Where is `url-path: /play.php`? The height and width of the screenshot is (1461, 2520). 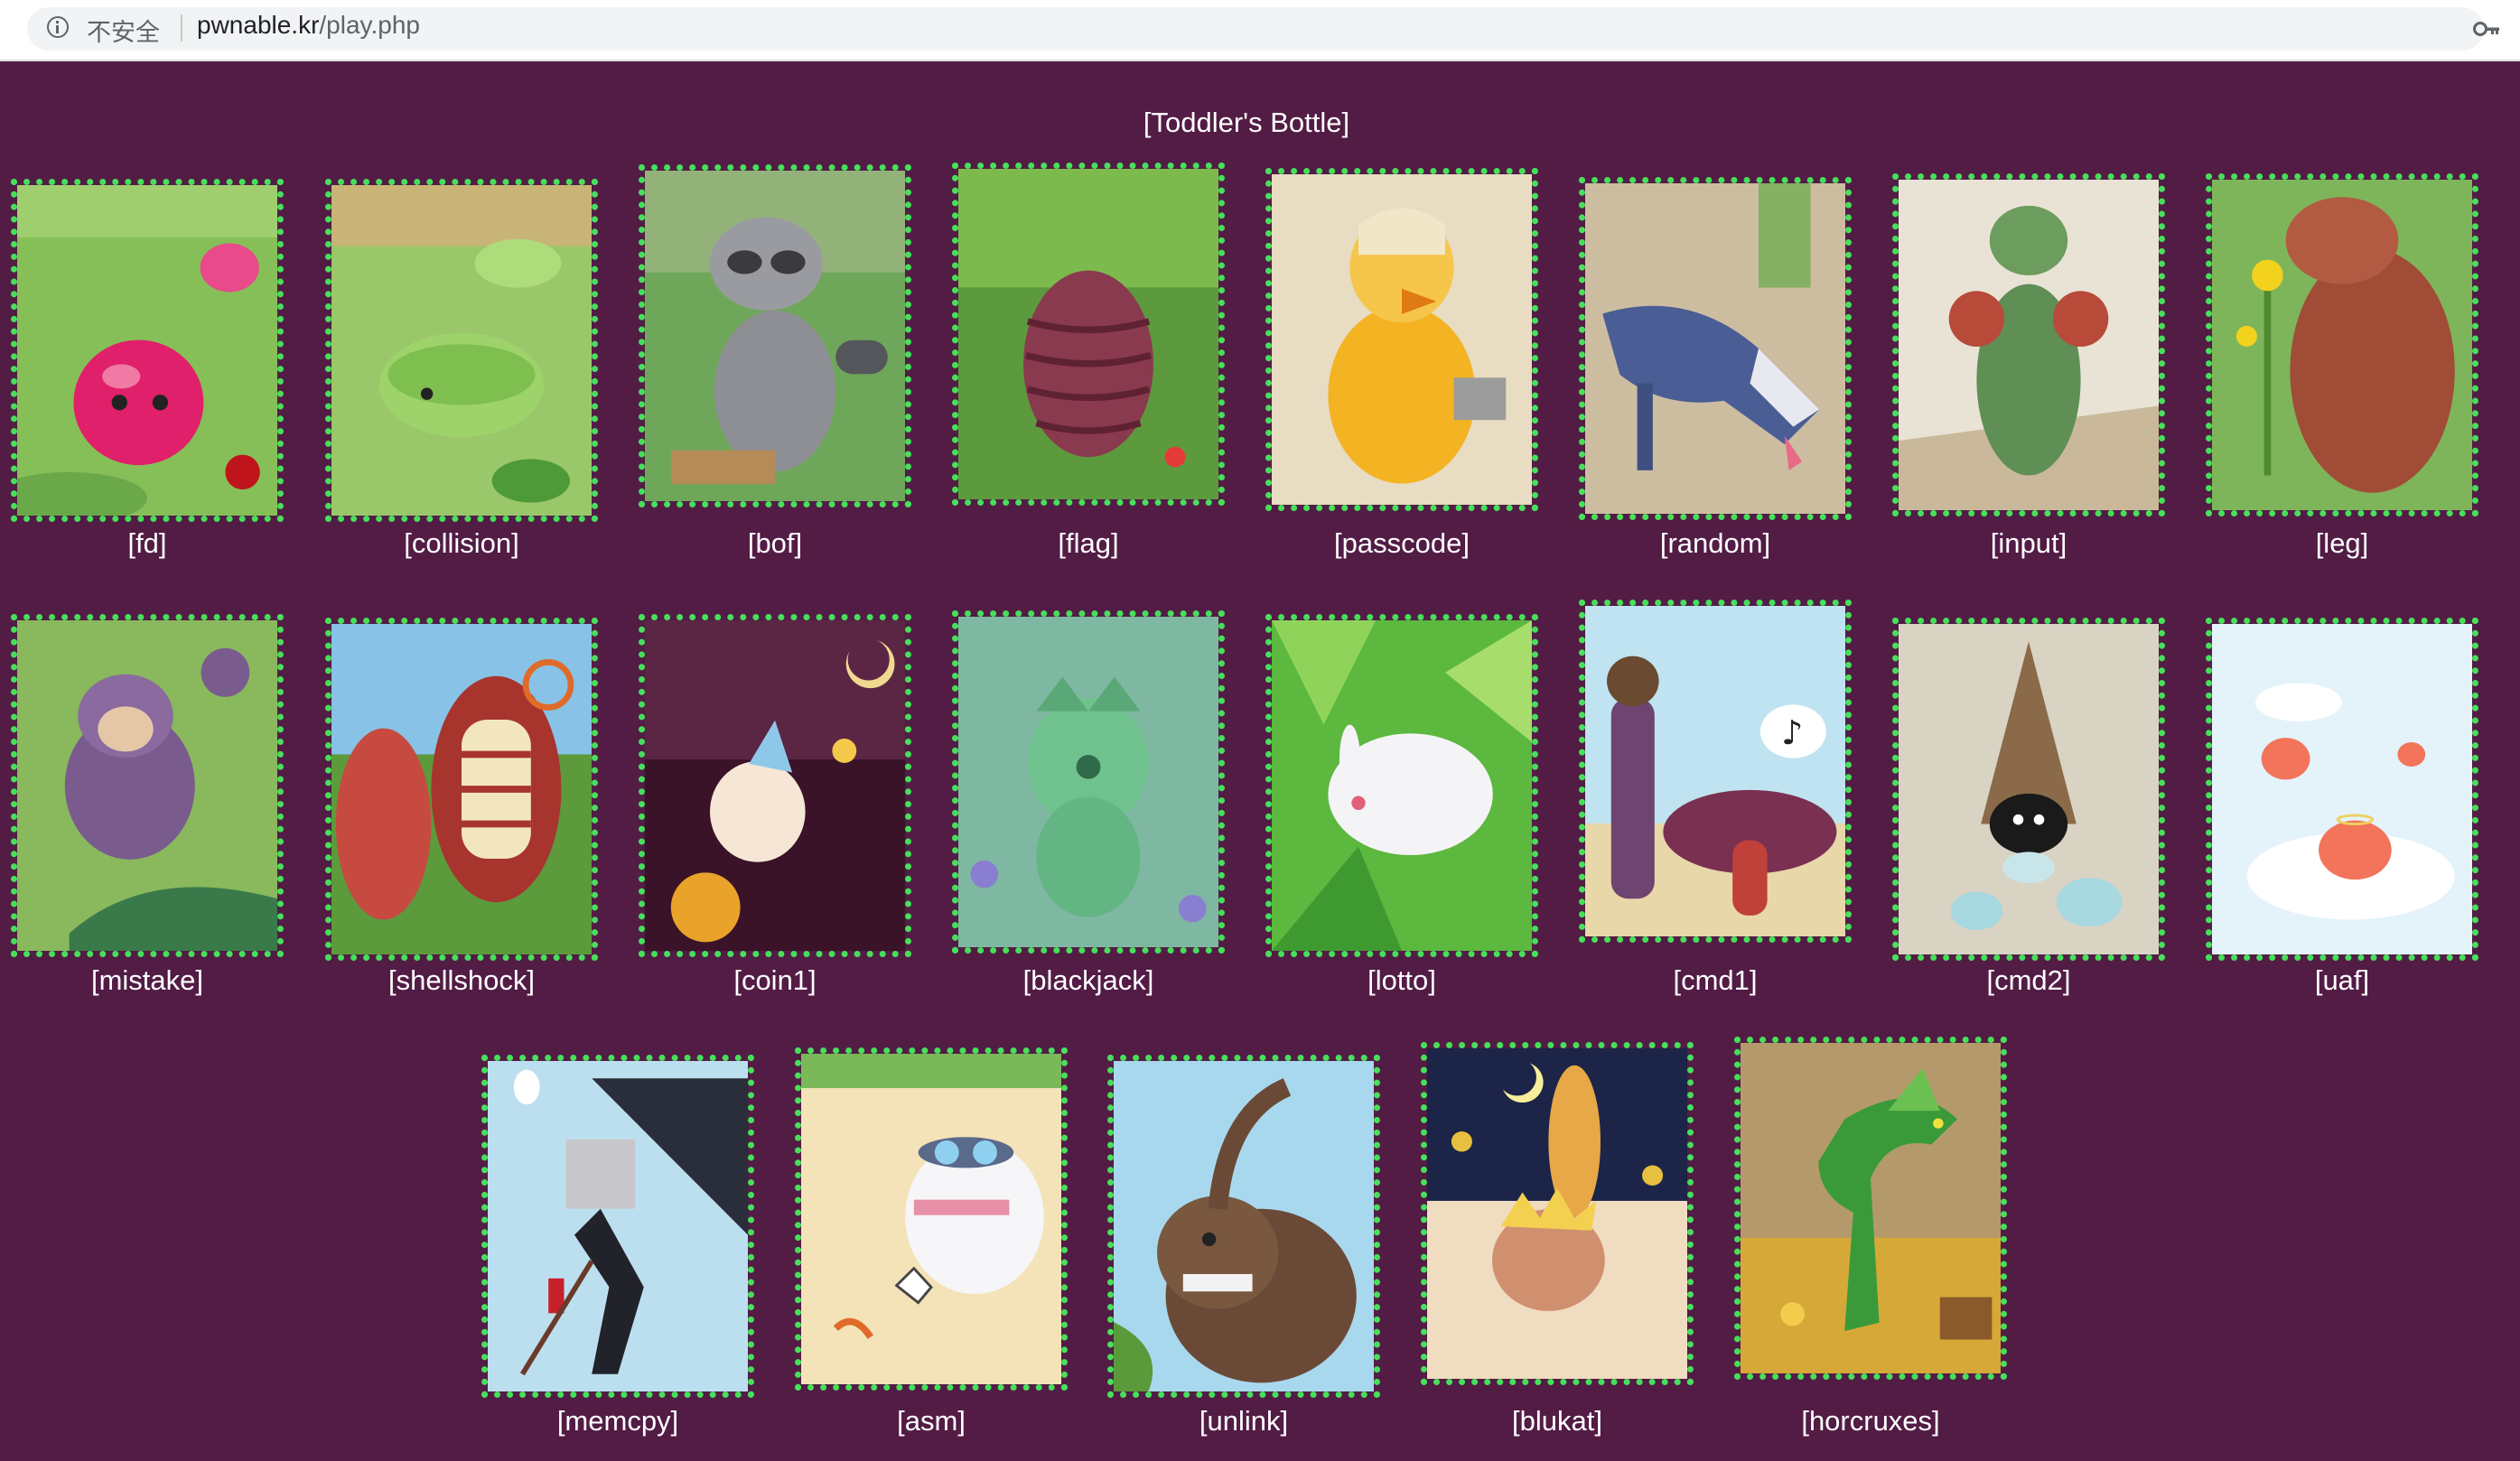 url-path: /play.php is located at coordinates (369, 25).